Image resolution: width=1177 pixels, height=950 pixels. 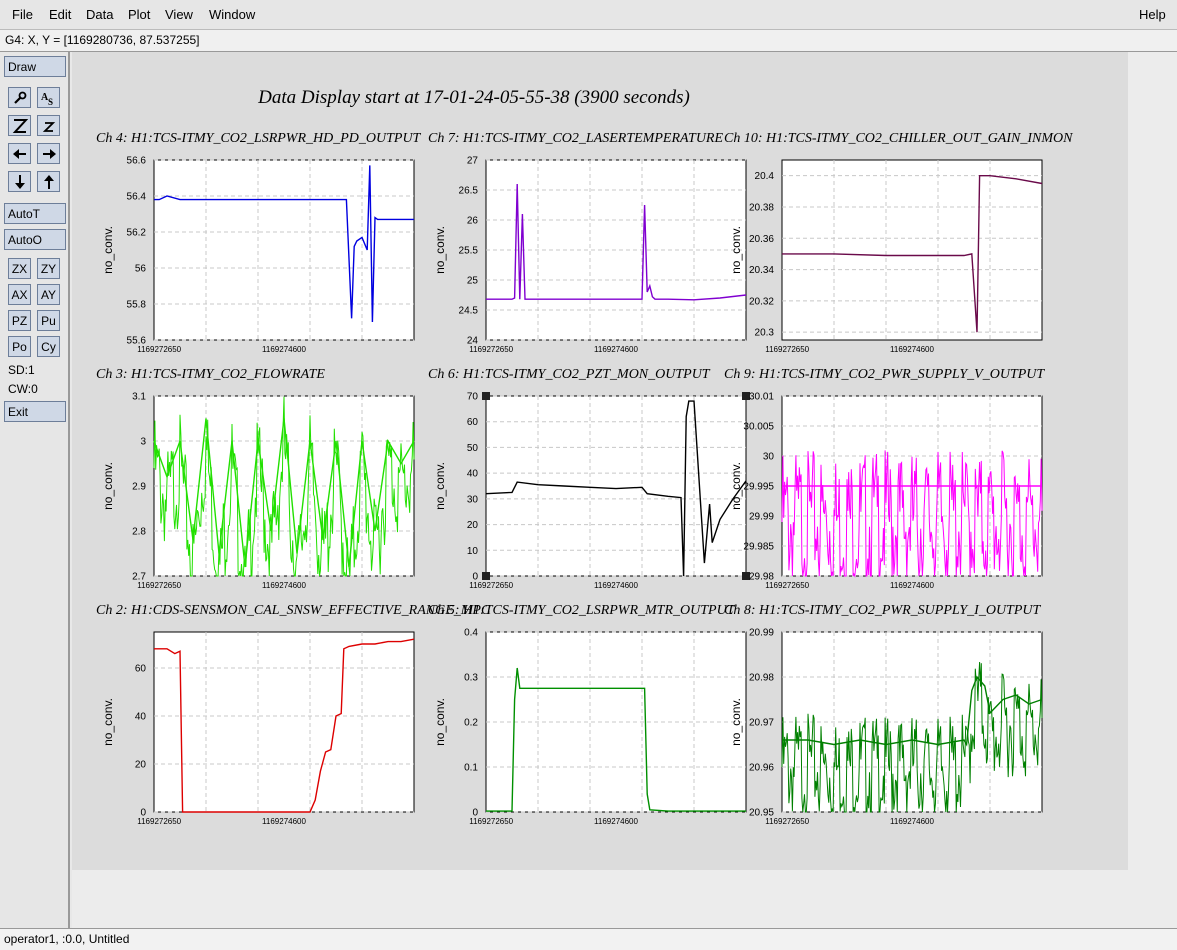 I want to click on y-tick-label: 30, so click(x=473, y=499).